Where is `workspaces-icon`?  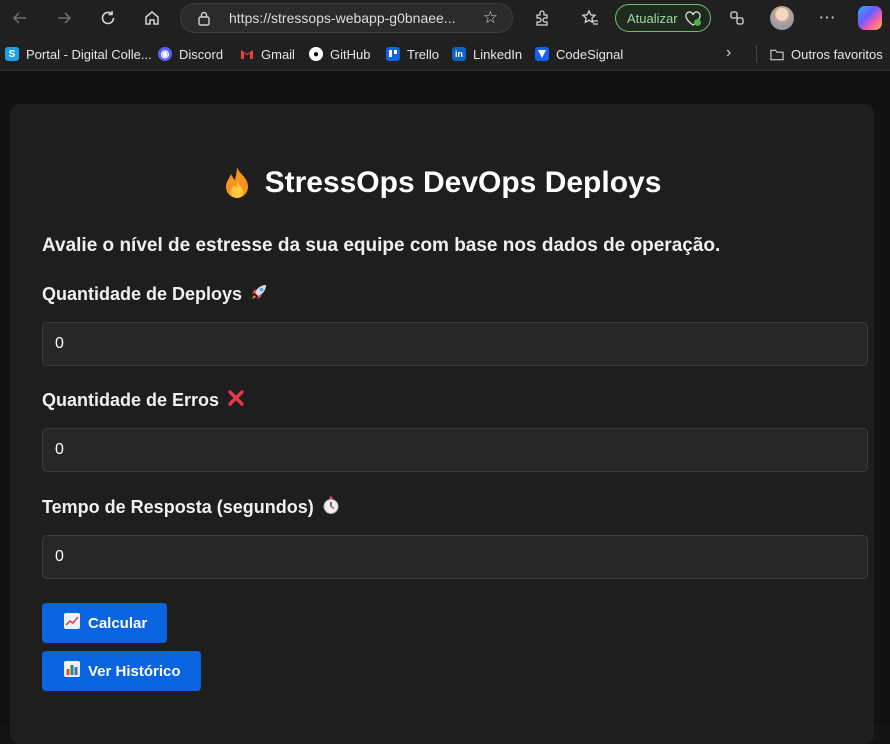 workspaces-icon is located at coordinates (737, 18).